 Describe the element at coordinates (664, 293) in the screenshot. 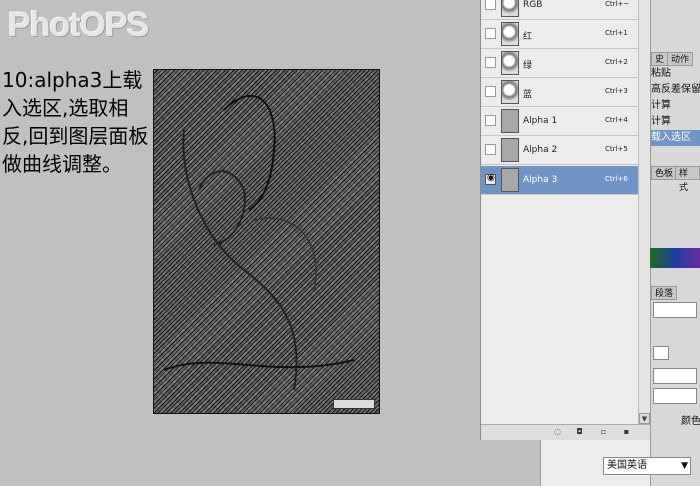

I see `tab-paragraph: 段落` at that location.